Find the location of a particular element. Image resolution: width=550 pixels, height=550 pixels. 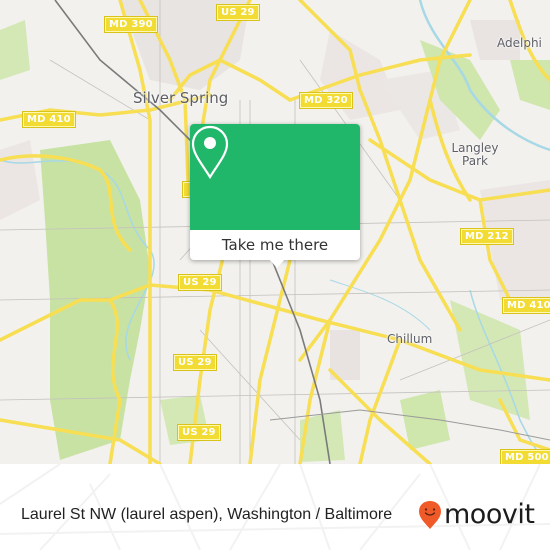

popup-pointer is located at coordinates (277, 263).